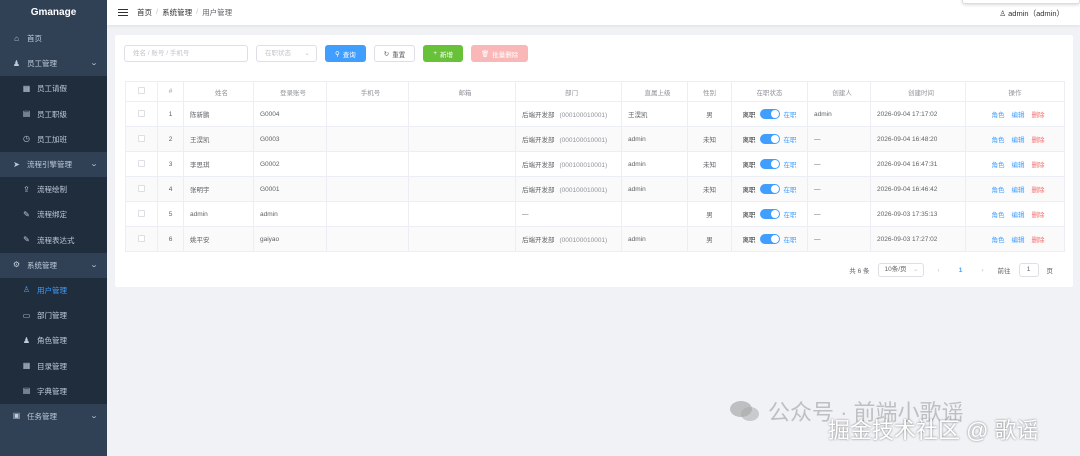 The image size is (1080, 456). I want to click on sidebar-item-label: 员工加班, so click(52, 139).